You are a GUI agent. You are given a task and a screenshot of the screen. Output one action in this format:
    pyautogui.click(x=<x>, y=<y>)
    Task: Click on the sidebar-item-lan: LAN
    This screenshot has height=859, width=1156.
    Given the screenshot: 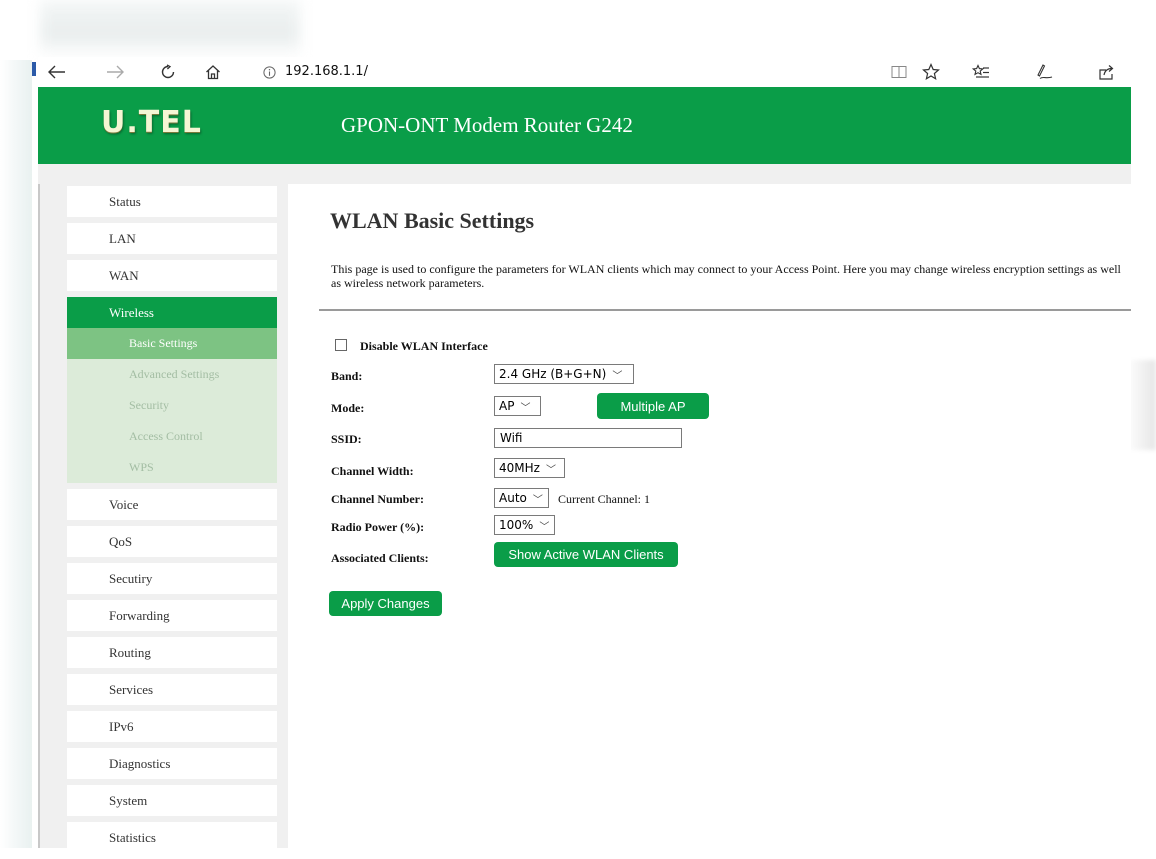 What is the action you would take?
    pyautogui.click(x=172, y=238)
    